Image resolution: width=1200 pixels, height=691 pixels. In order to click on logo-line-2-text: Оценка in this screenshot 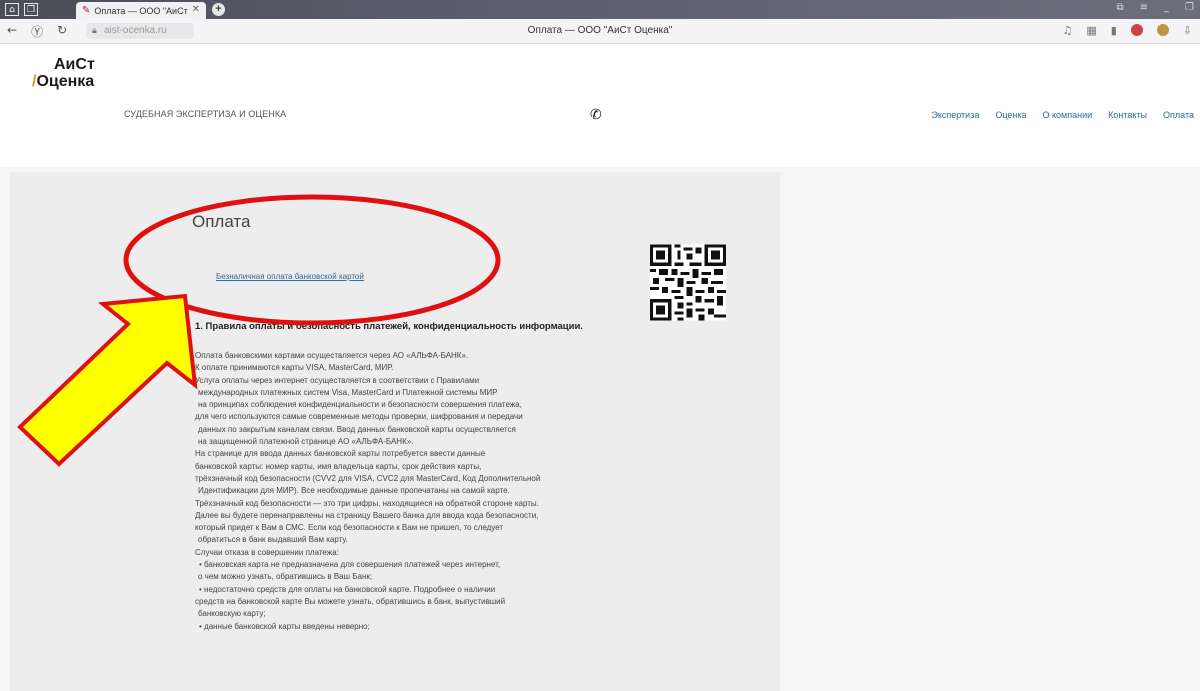, I will do `click(65, 81)`.